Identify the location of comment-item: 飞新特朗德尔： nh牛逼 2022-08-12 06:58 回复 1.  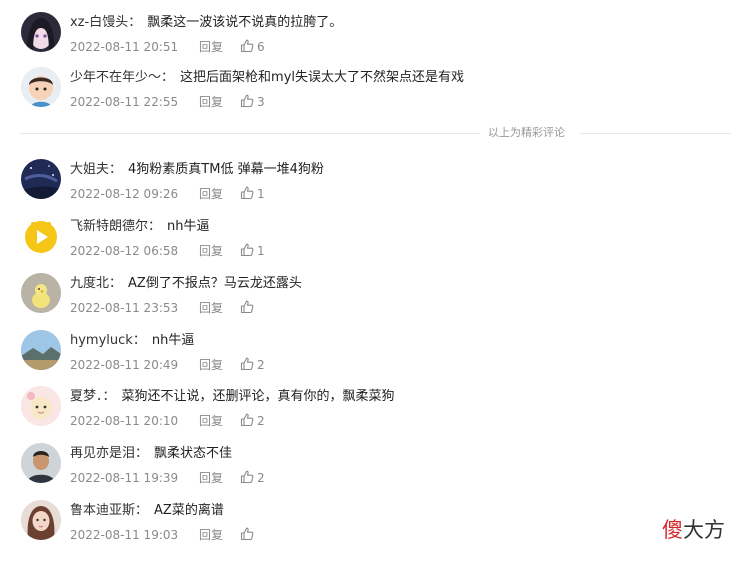
(375, 240).